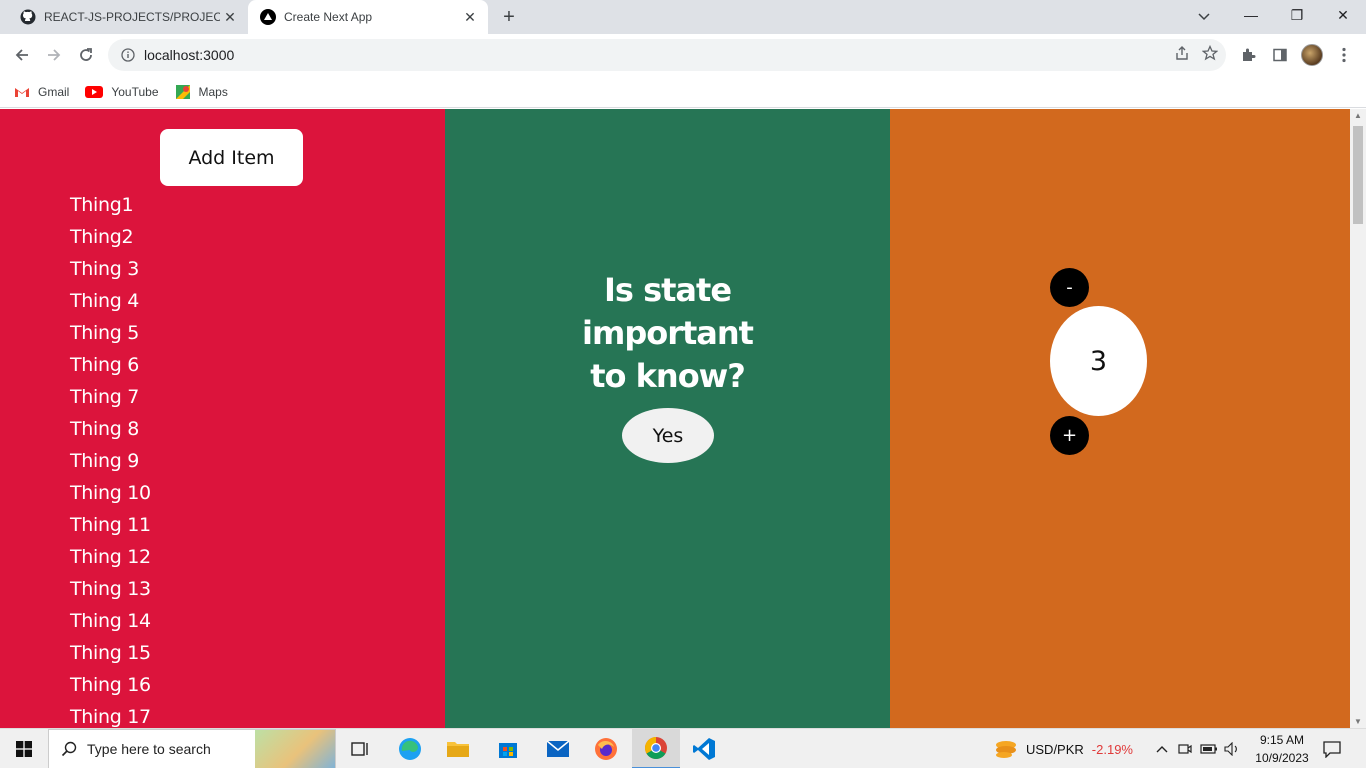 The height and width of the screenshot is (768, 1366). What do you see at coordinates (213, 91) in the screenshot?
I see `bookmark-label: Maps` at bounding box center [213, 91].